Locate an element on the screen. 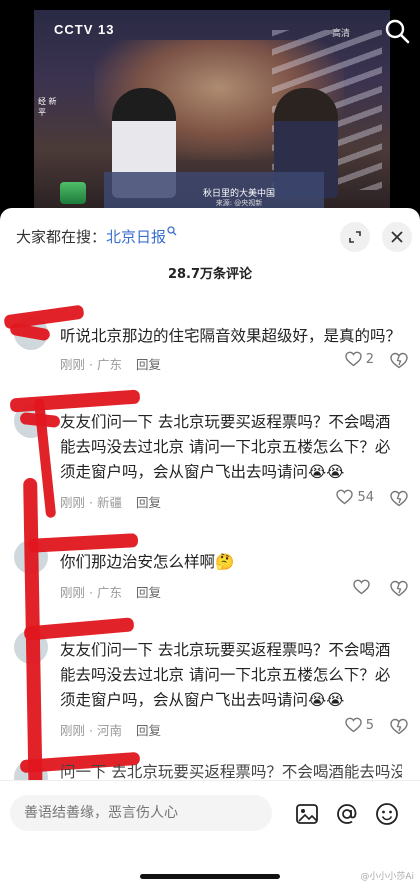 This screenshot has height=888, width=420. comment-location: 新疆 is located at coordinates (109, 502).